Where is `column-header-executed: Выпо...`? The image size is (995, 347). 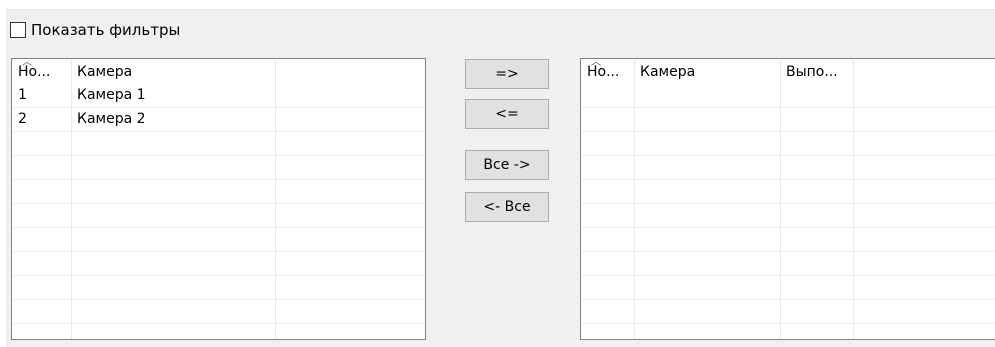
column-header-executed: Выпо... is located at coordinates (816, 71).